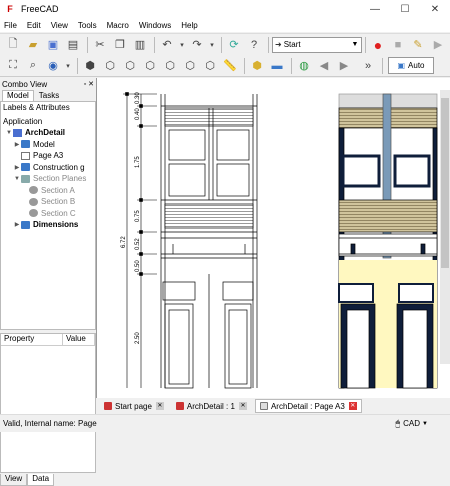 This screenshot has width=450, height=486. I want to click on back-arrow-icon: ◀, so click(324, 66).